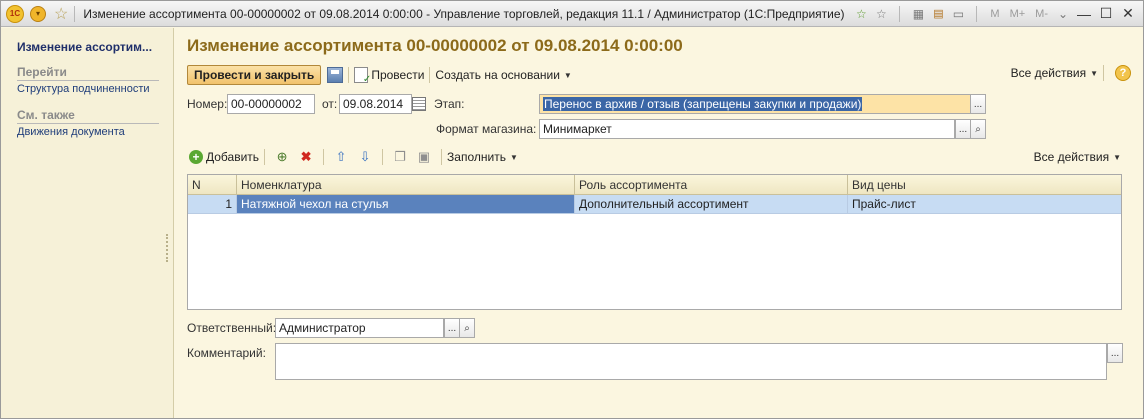  Describe the element at coordinates (984, 184) in the screenshot. I see `column-header-price-type: Вид цены` at that location.